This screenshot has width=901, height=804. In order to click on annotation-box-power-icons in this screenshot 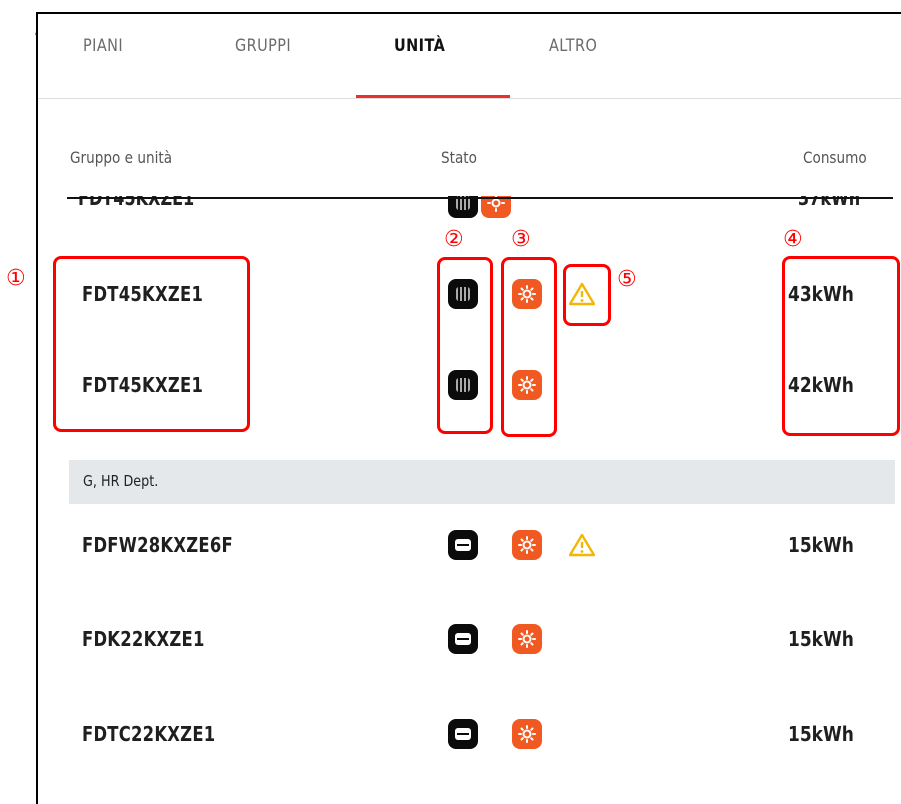, I will do `click(529, 347)`.